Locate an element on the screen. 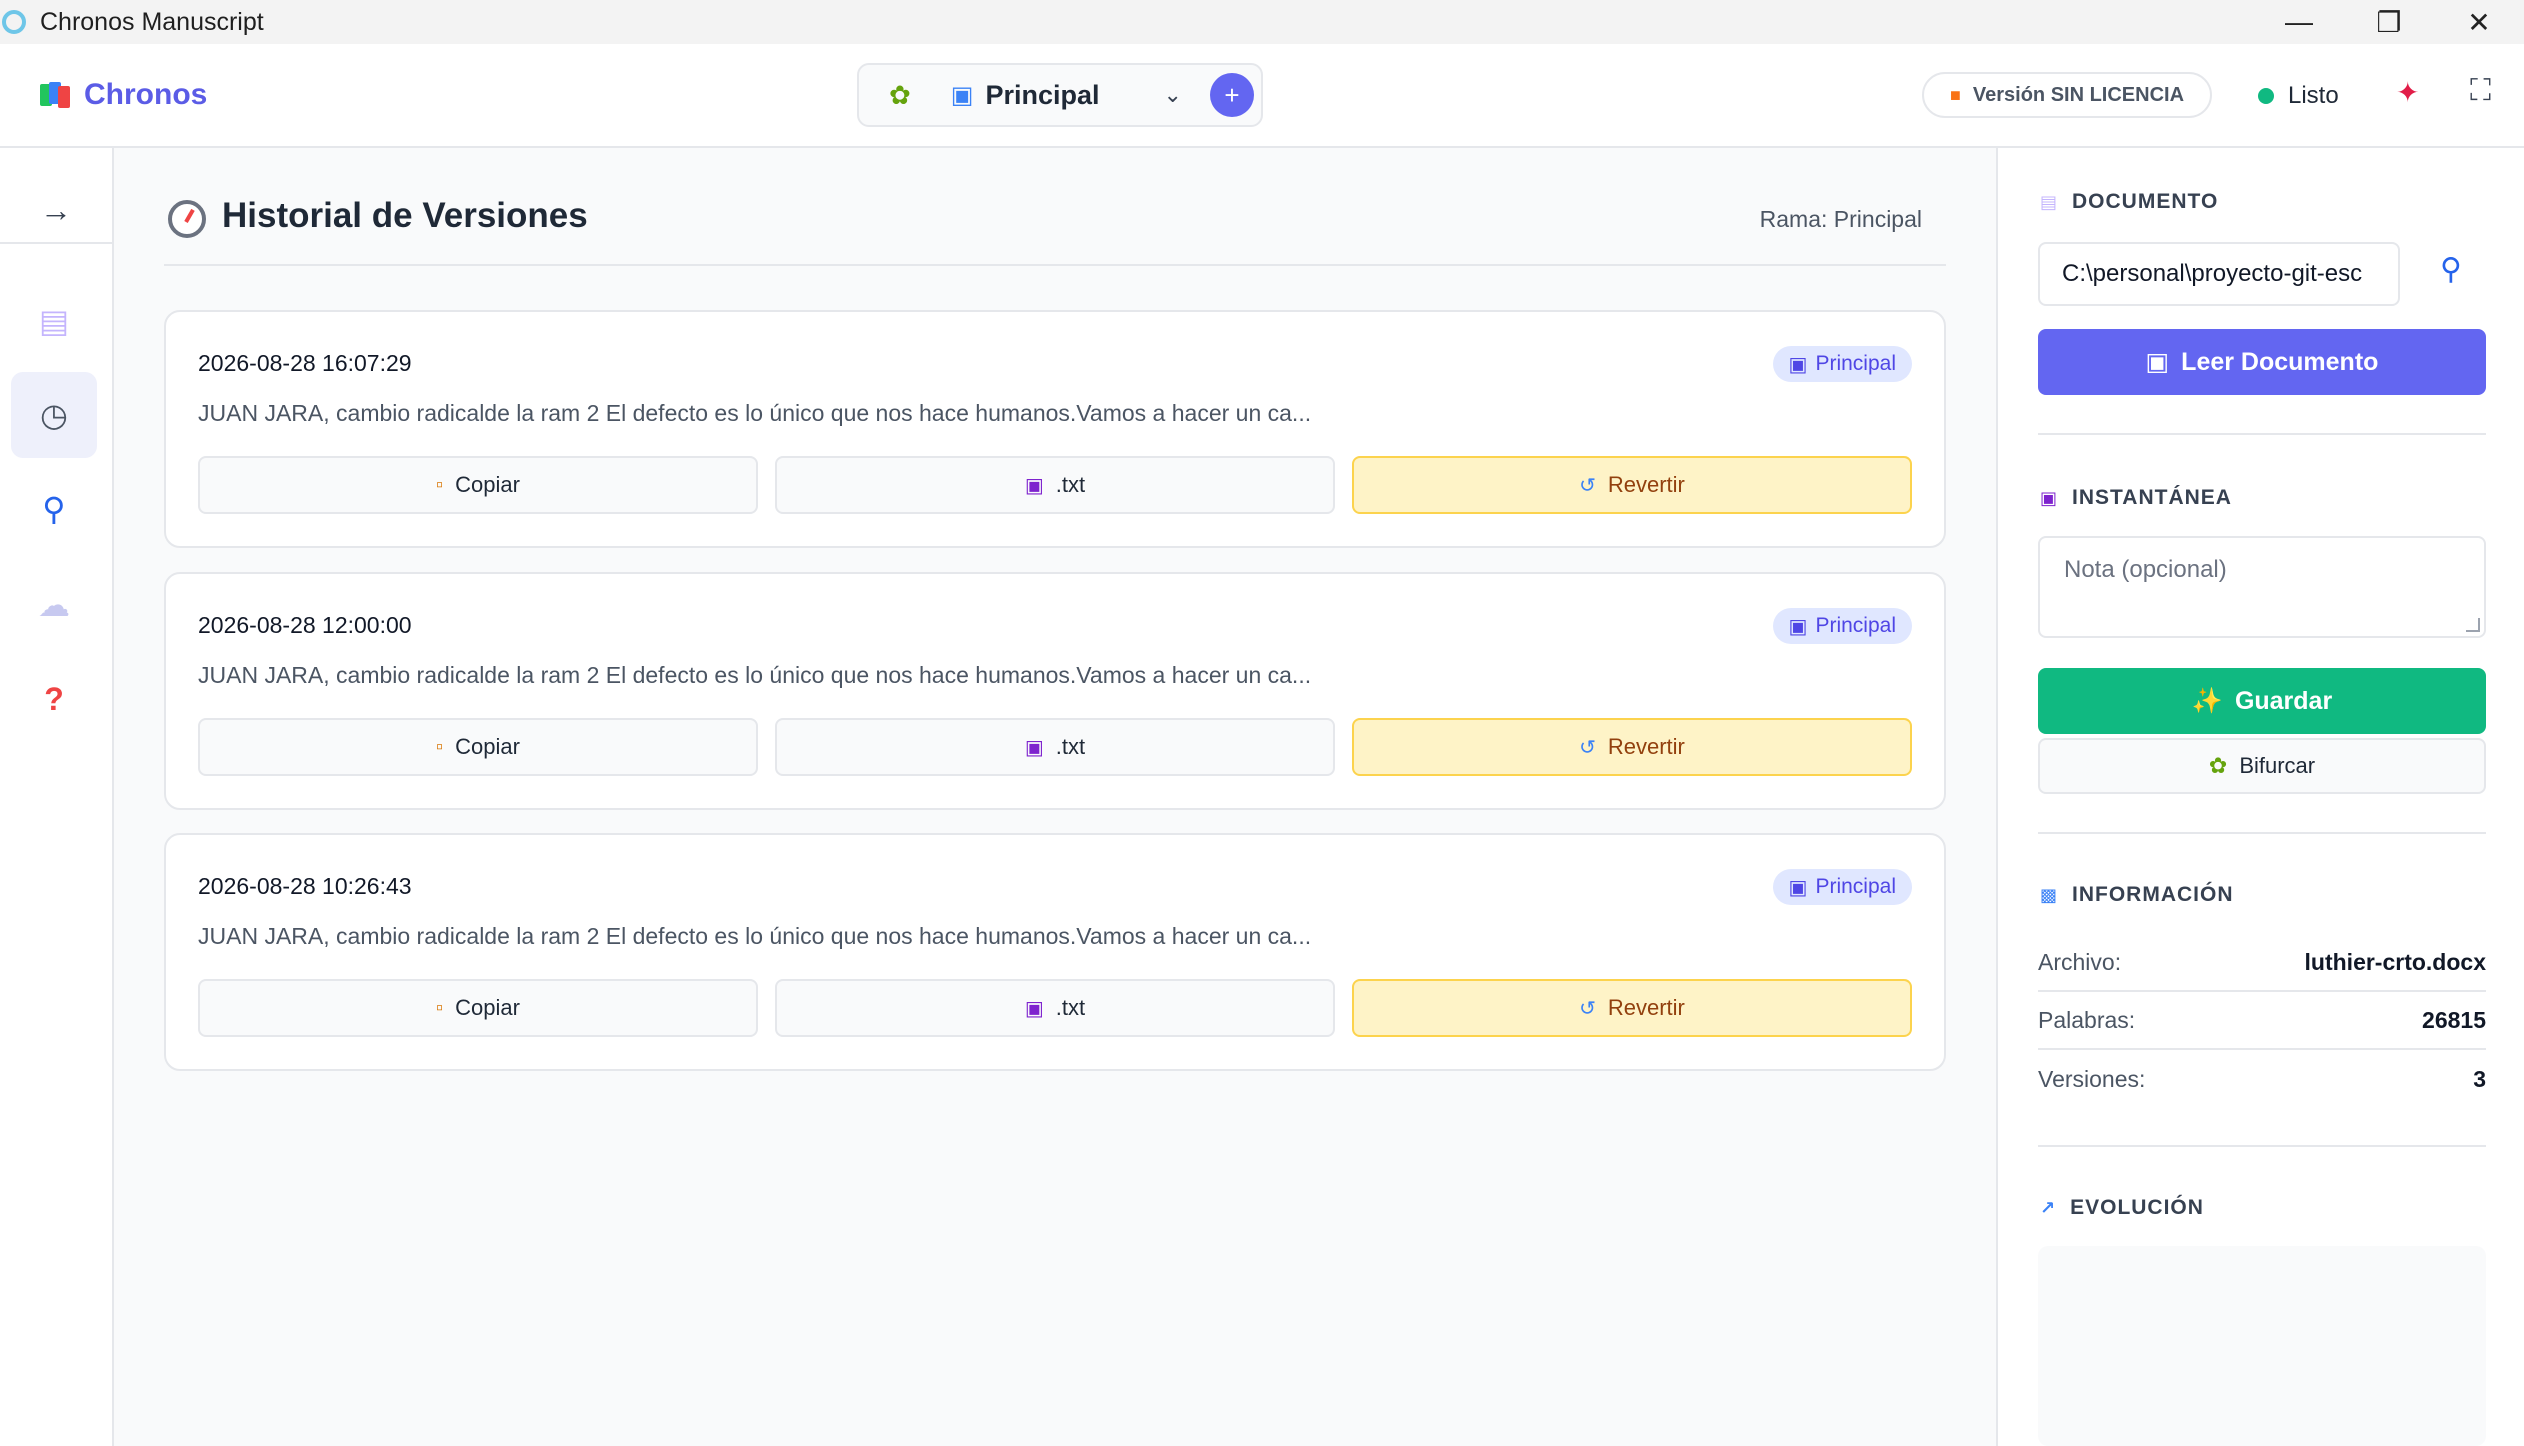 The width and height of the screenshot is (2524, 1446). window-controls: — ❐ ✕ is located at coordinates (2389, 22).